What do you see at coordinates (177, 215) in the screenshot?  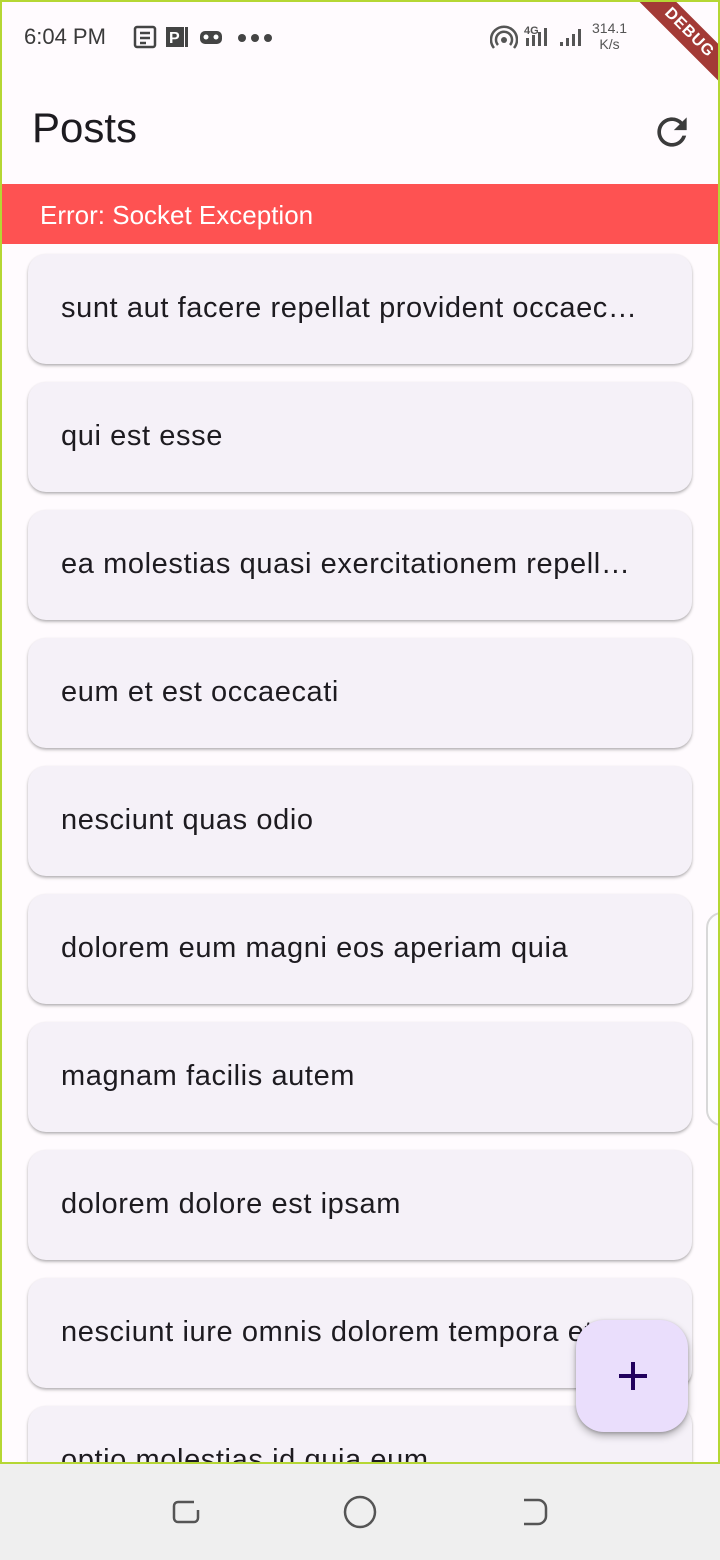 I see `error-message: Error: Socket Exception` at bounding box center [177, 215].